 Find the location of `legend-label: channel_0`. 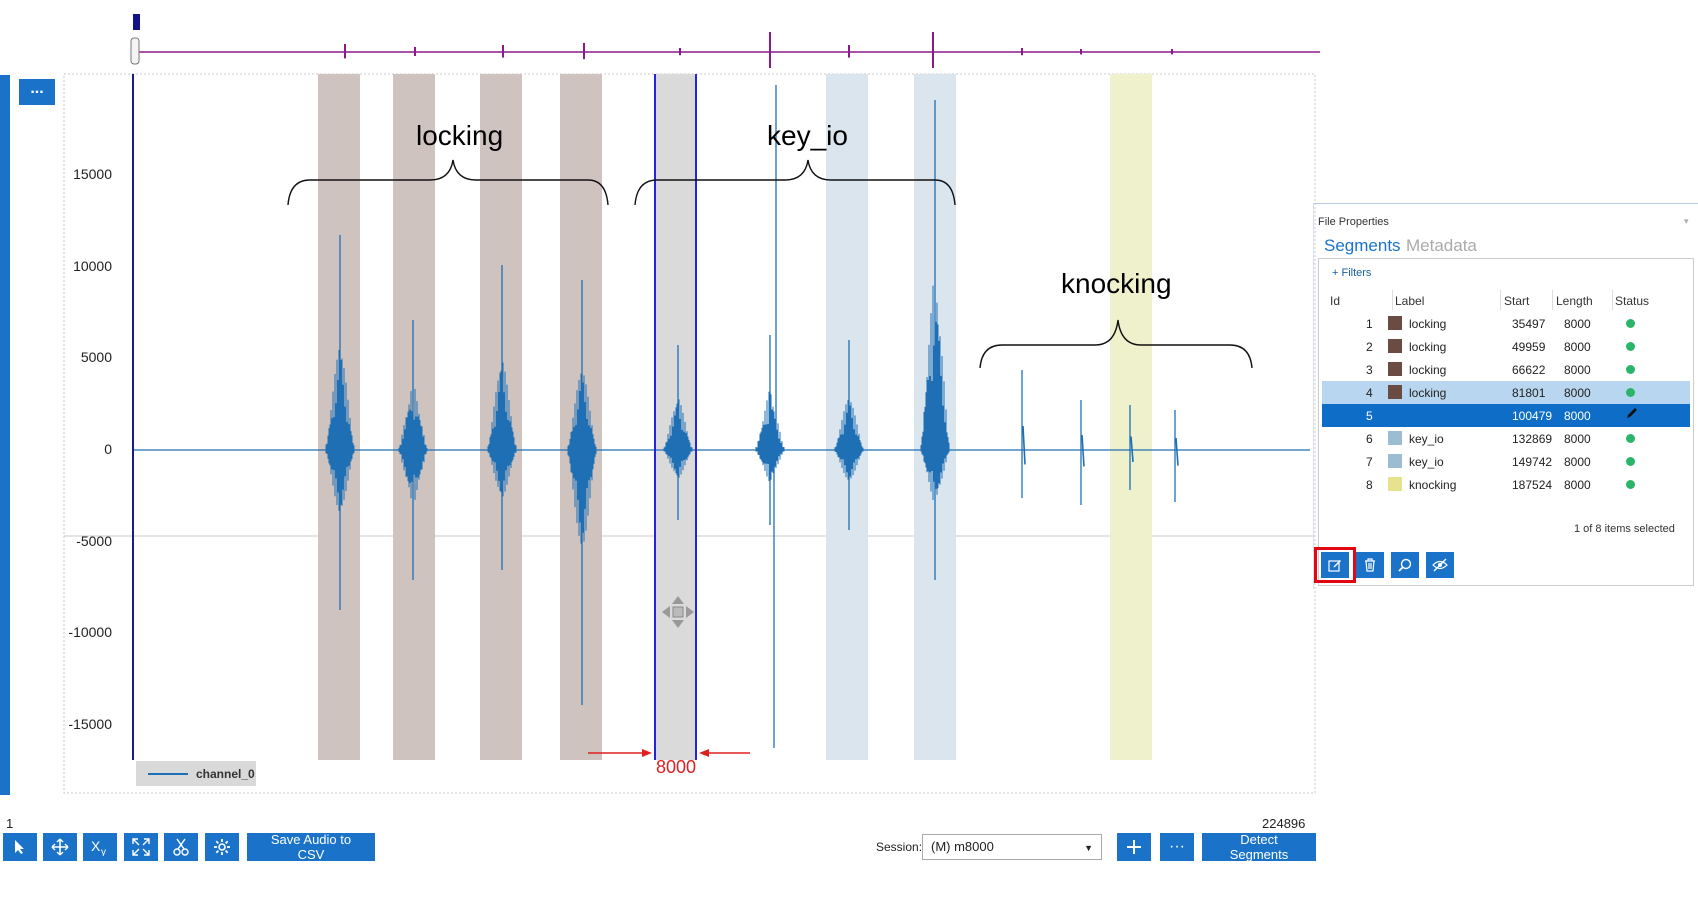

legend-label: channel_0 is located at coordinates (225, 773).